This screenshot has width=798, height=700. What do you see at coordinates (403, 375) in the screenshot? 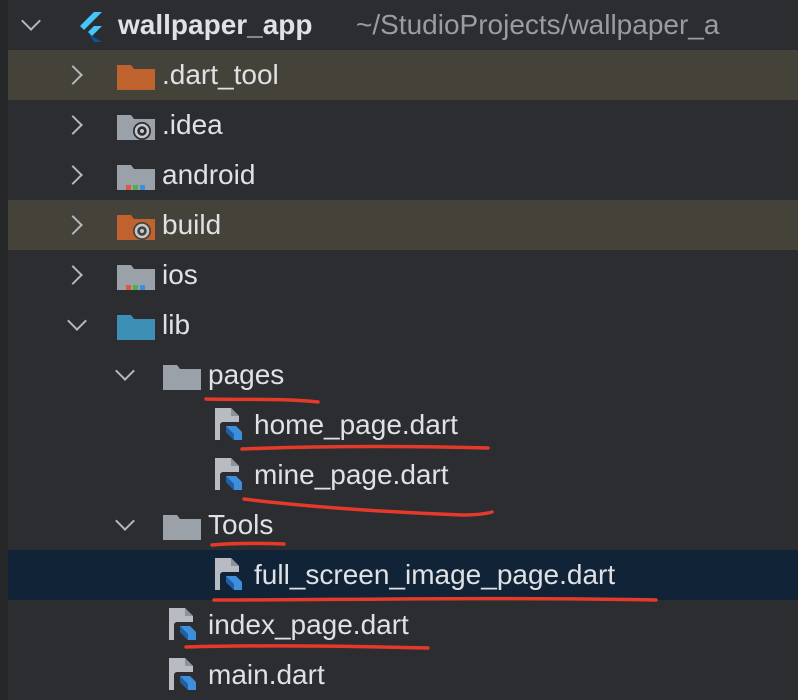
I see `tree-item-pages: pages` at bounding box center [403, 375].